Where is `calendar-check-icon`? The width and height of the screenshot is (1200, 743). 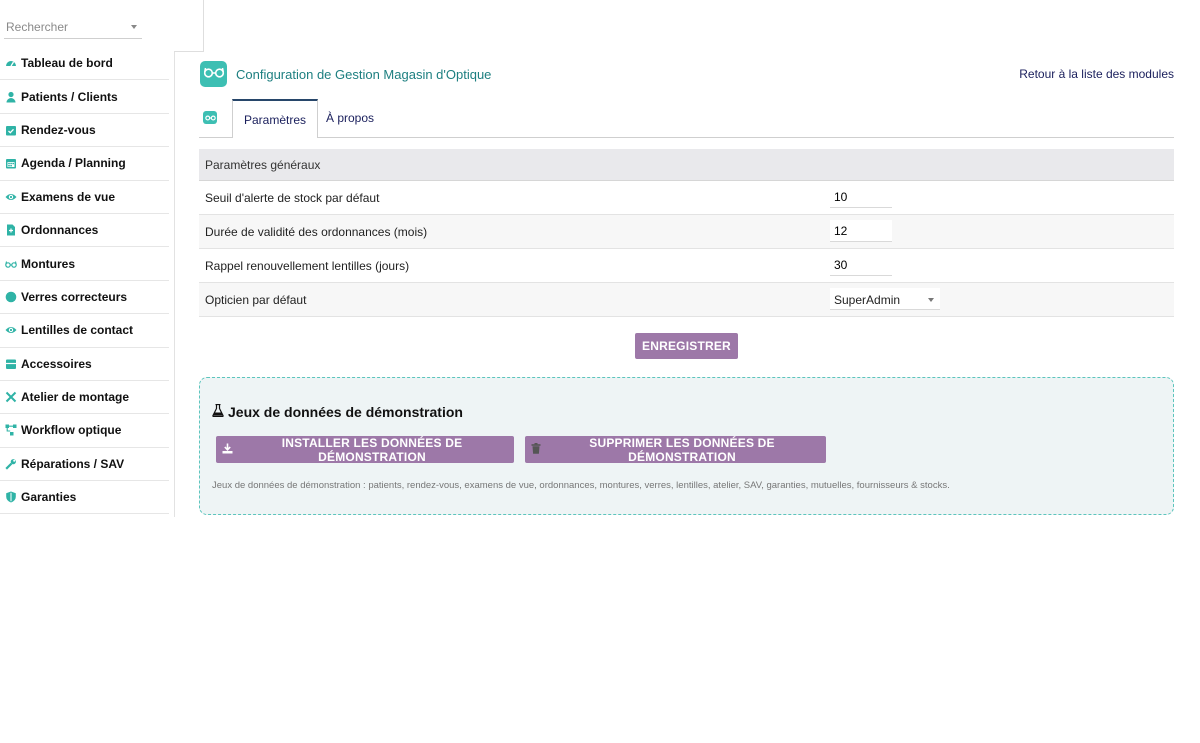 calendar-check-icon is located at coordinates (11, 130).